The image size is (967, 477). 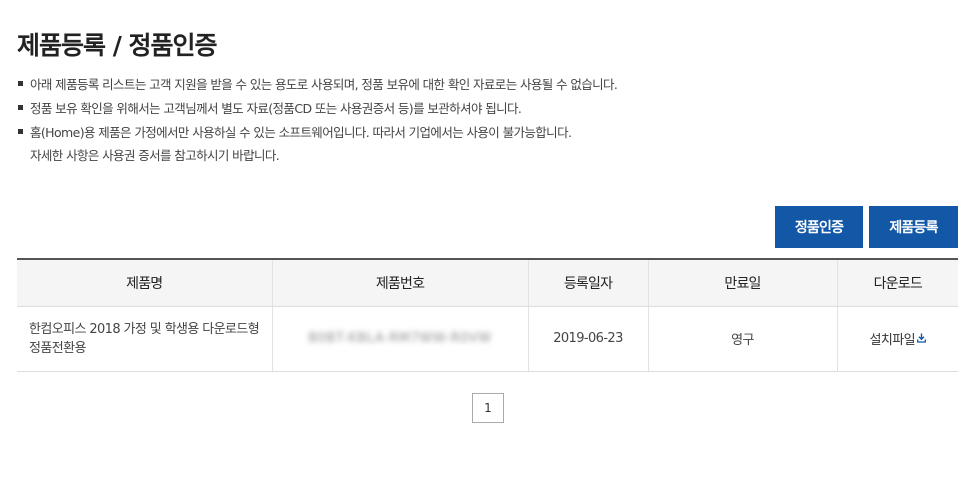 I want to click on install-file-link: 설치파일, so click(x=898, y=340).